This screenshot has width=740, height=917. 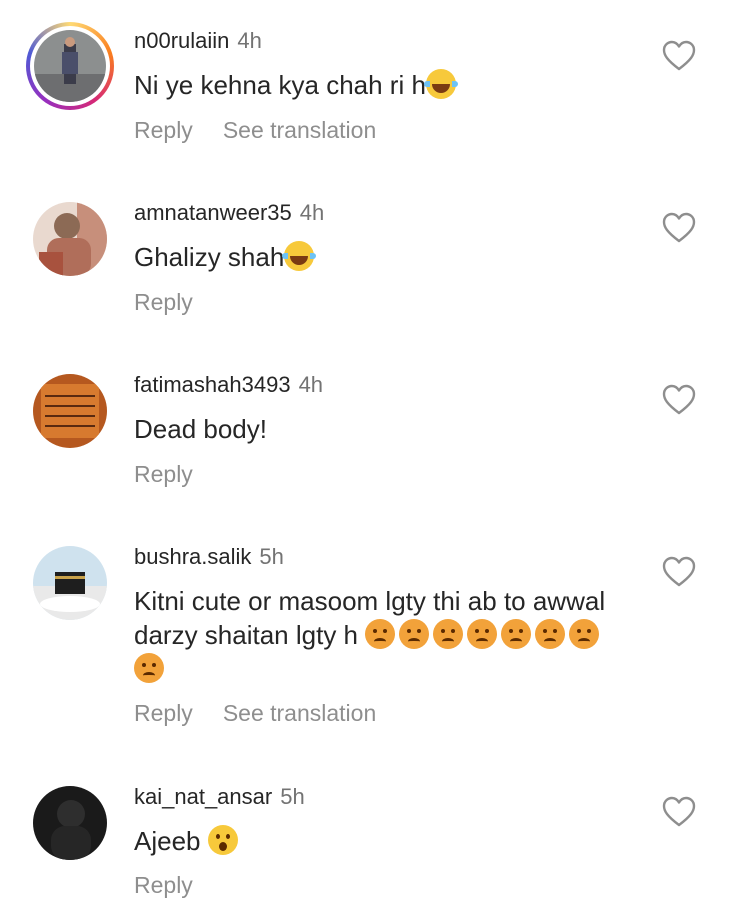 I want to click on face-with-open-mouth-icon, so click(x=222, y=840).